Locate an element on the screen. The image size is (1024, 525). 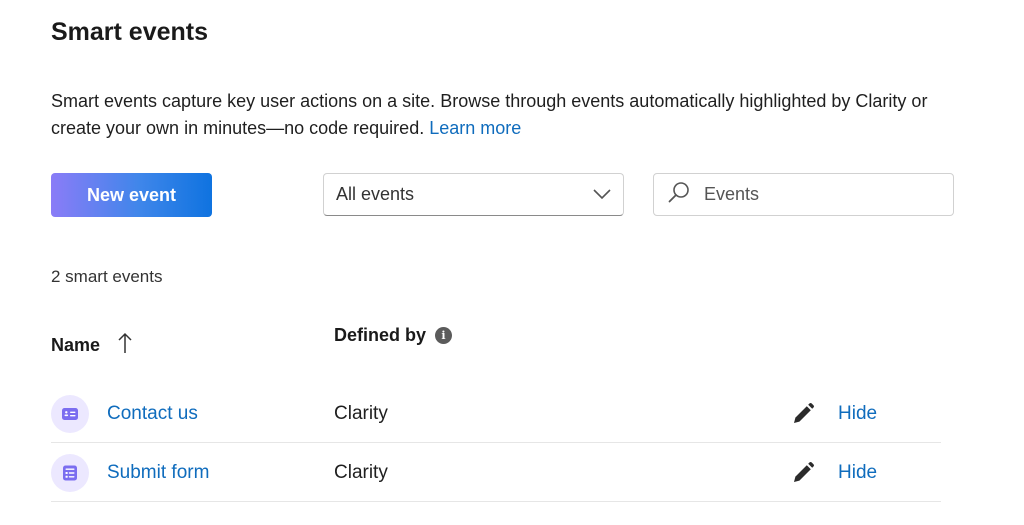
table-row: Submit form Clarity Hide is located at coordinates (496, 472).